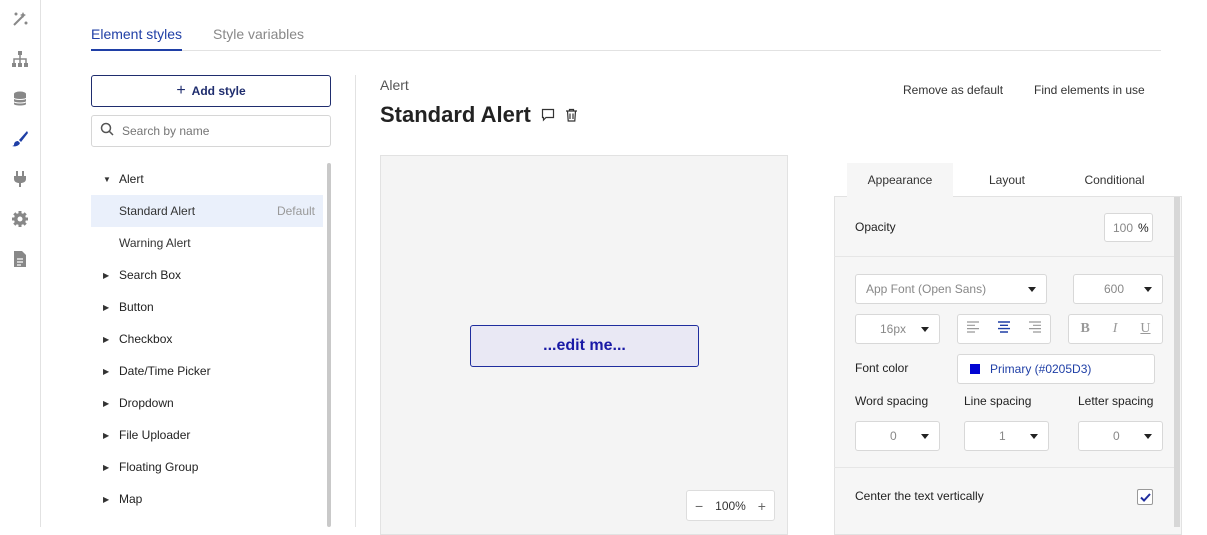  What do you see at coordinates (181, 90) in the screenshot?
I see `plus-icon: +` at bounding box center [181, 90].